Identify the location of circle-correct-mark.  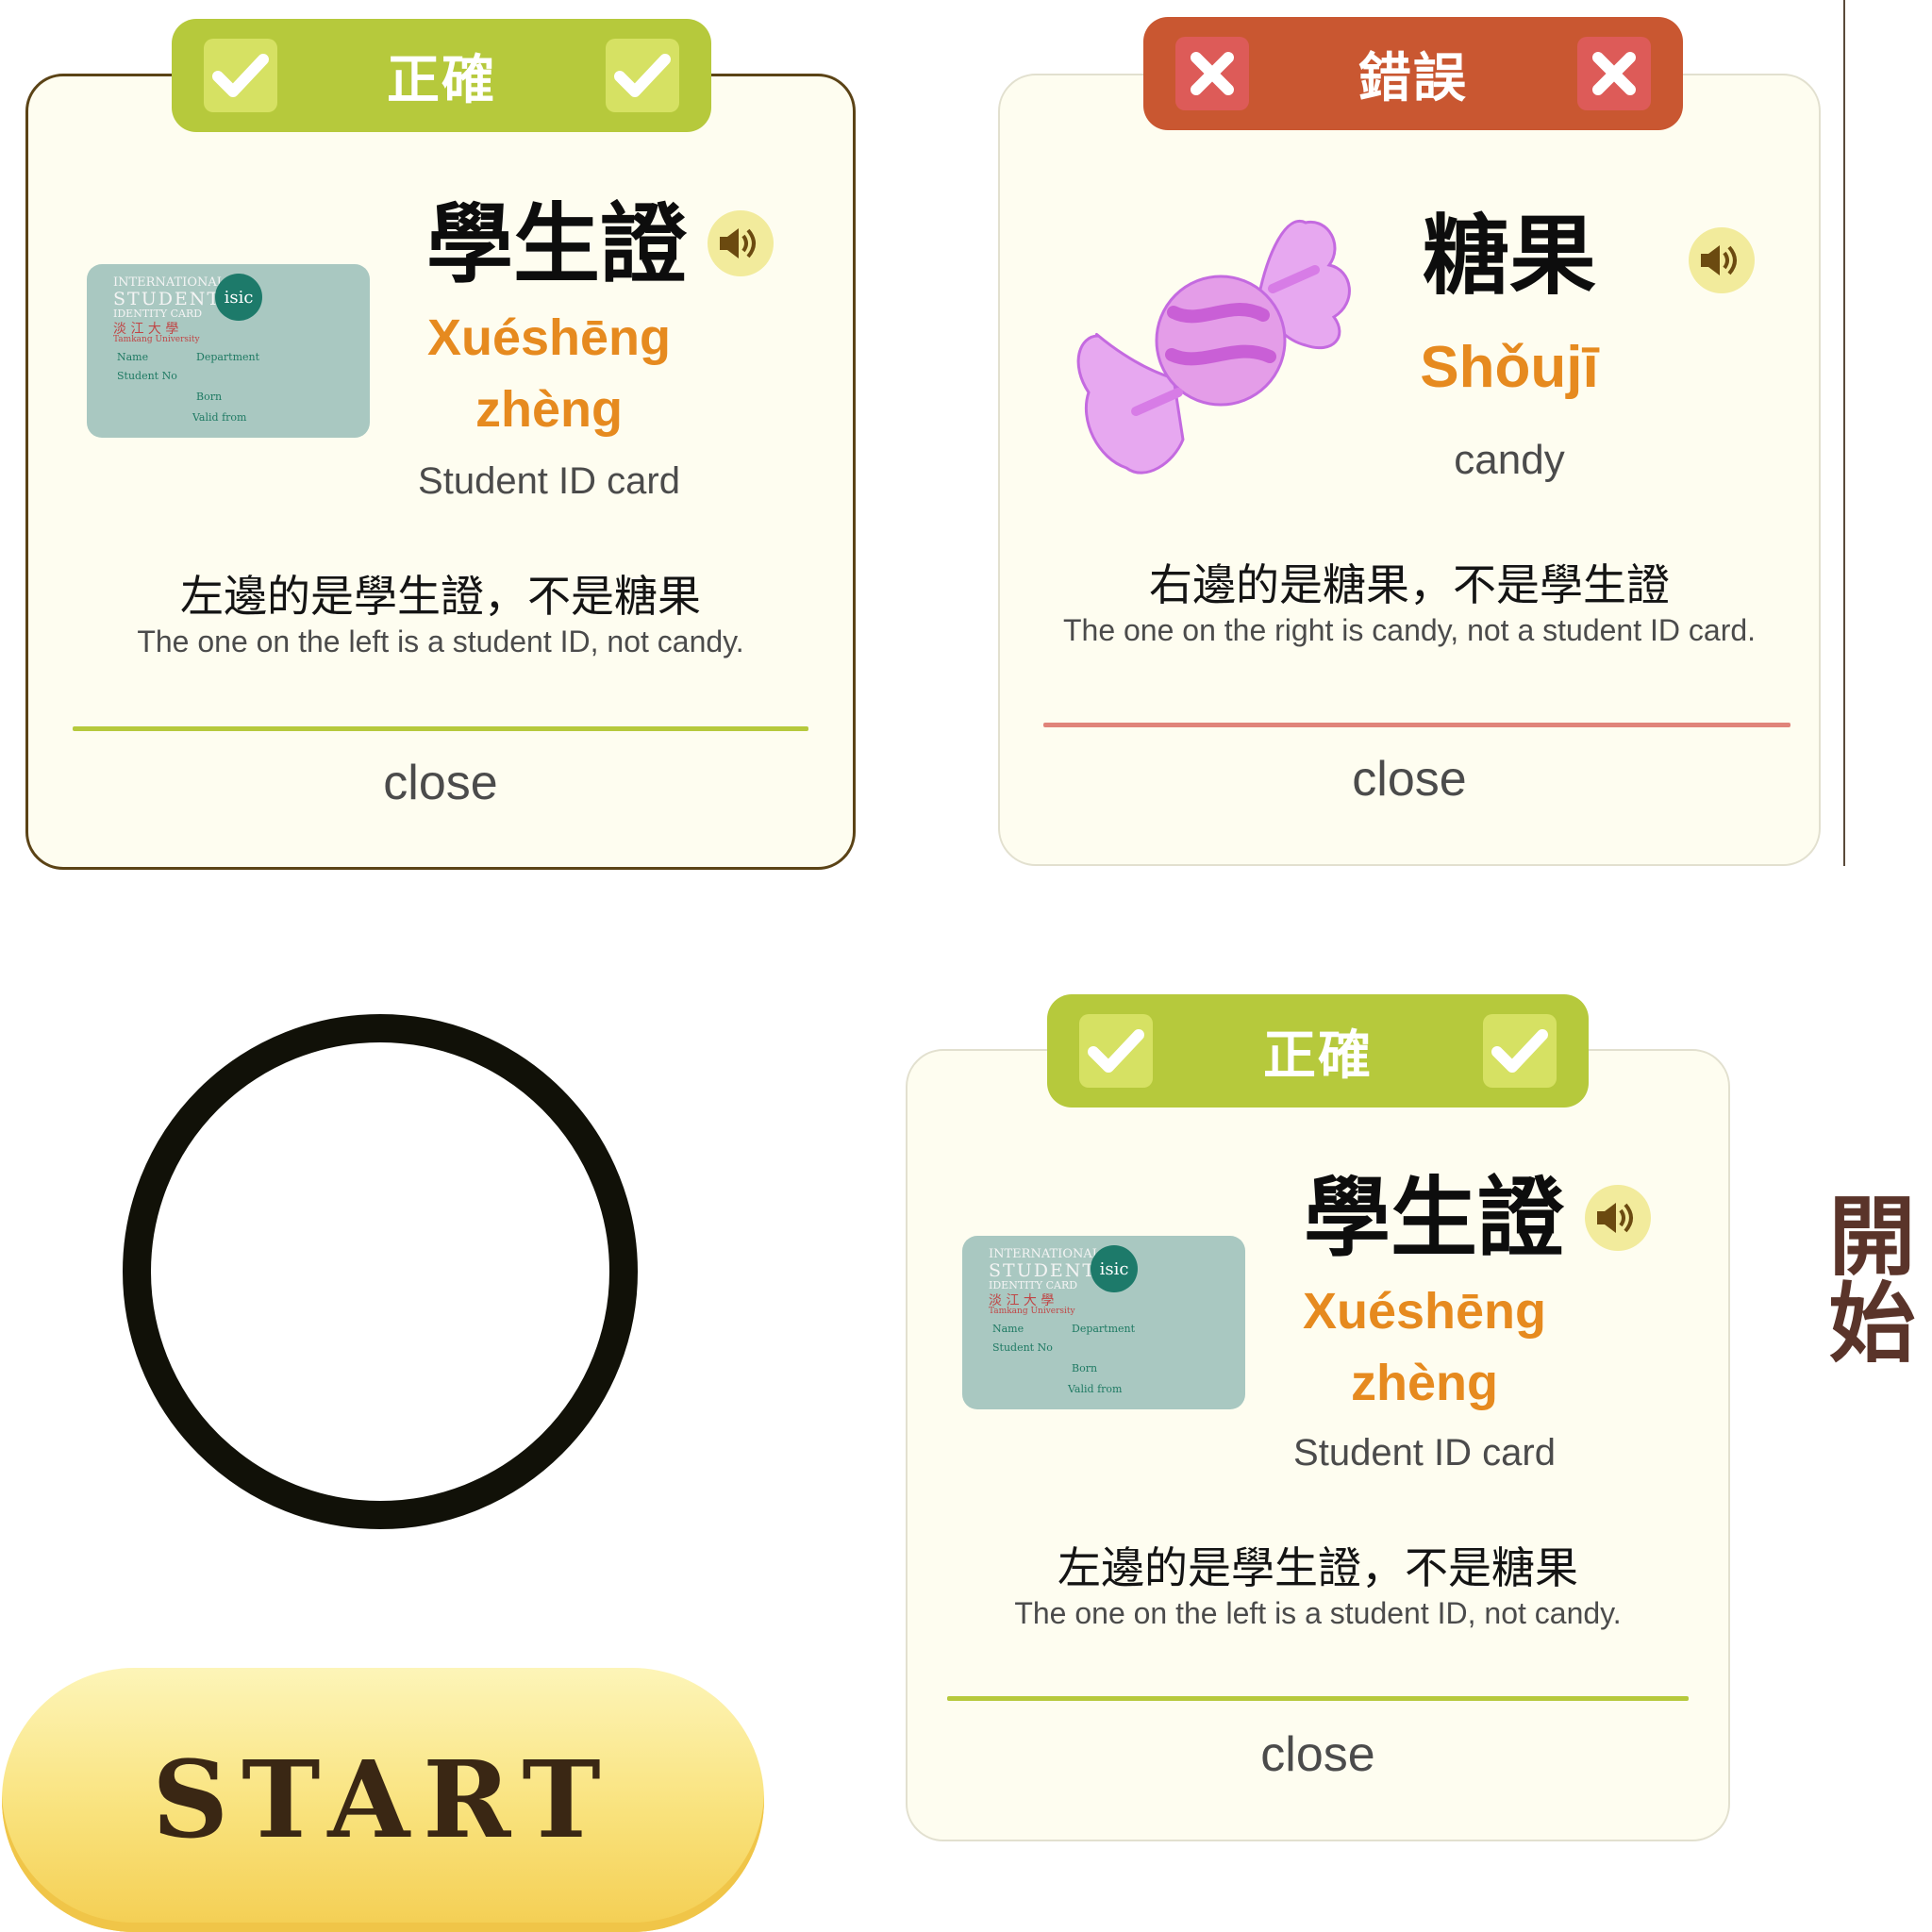
(383, 1275).